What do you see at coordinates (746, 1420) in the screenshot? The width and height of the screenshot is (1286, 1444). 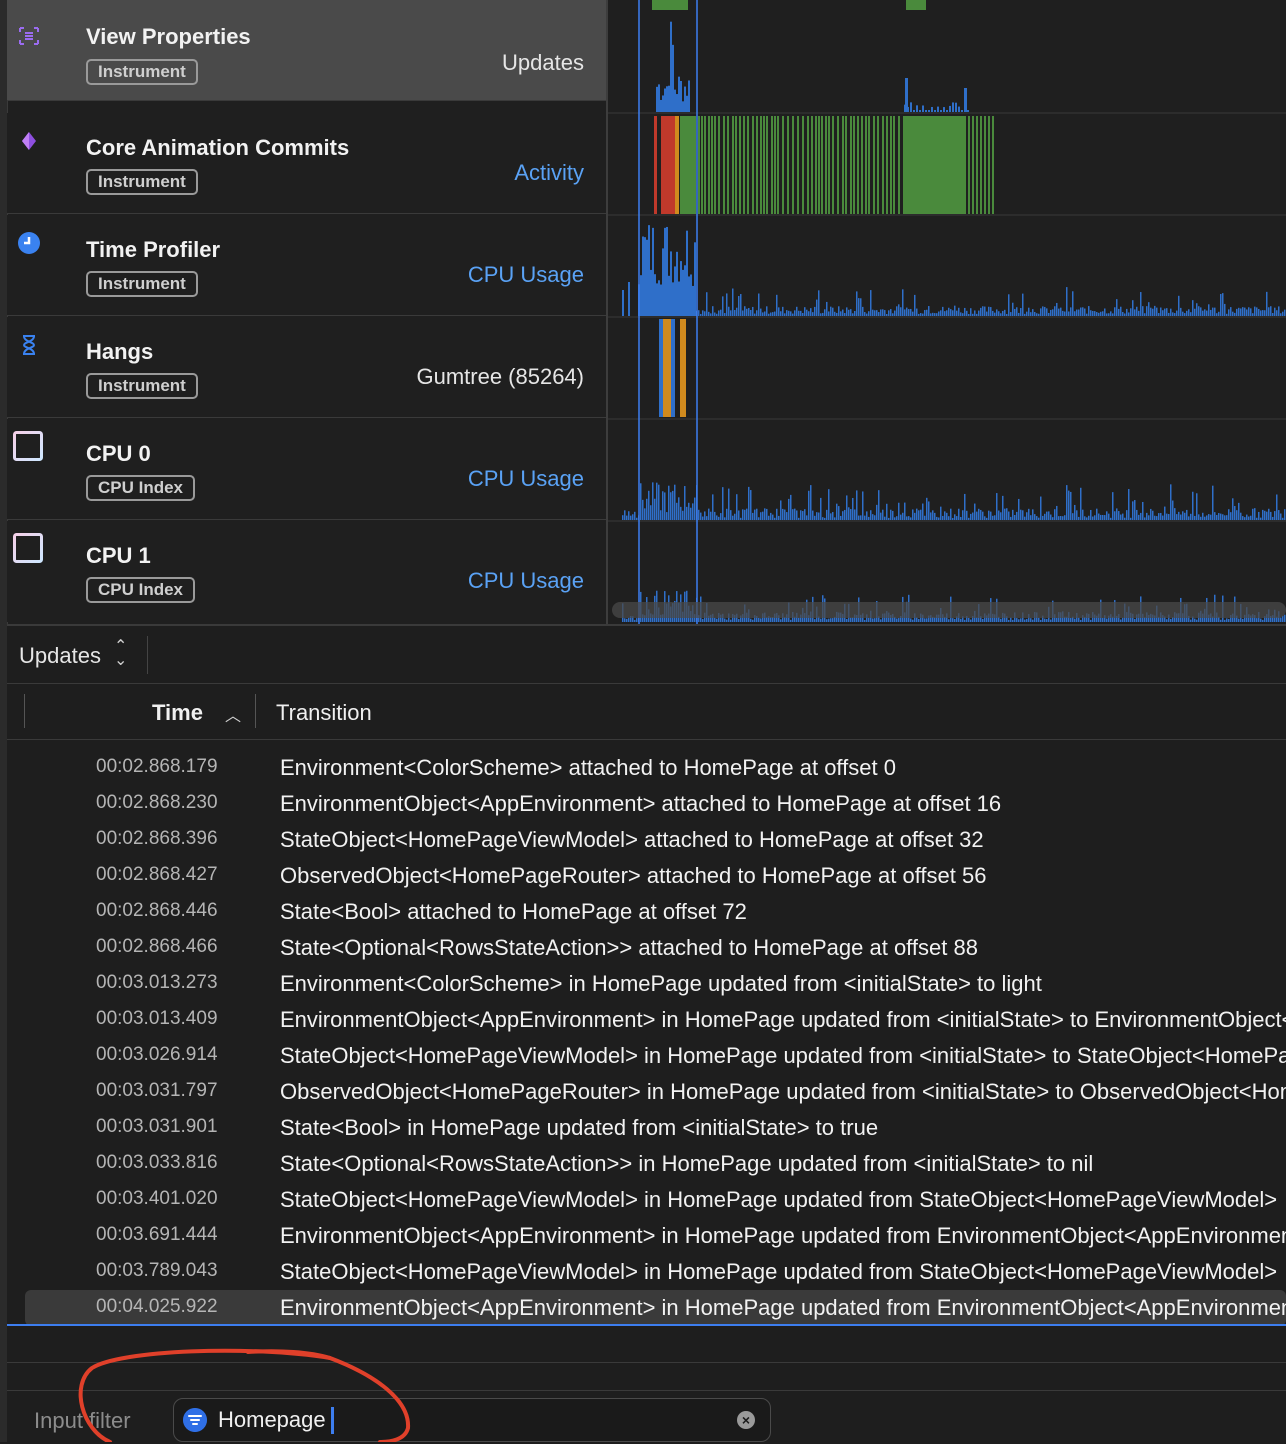 I see `clear-icon: ×` at bounding box center [746, 1420].